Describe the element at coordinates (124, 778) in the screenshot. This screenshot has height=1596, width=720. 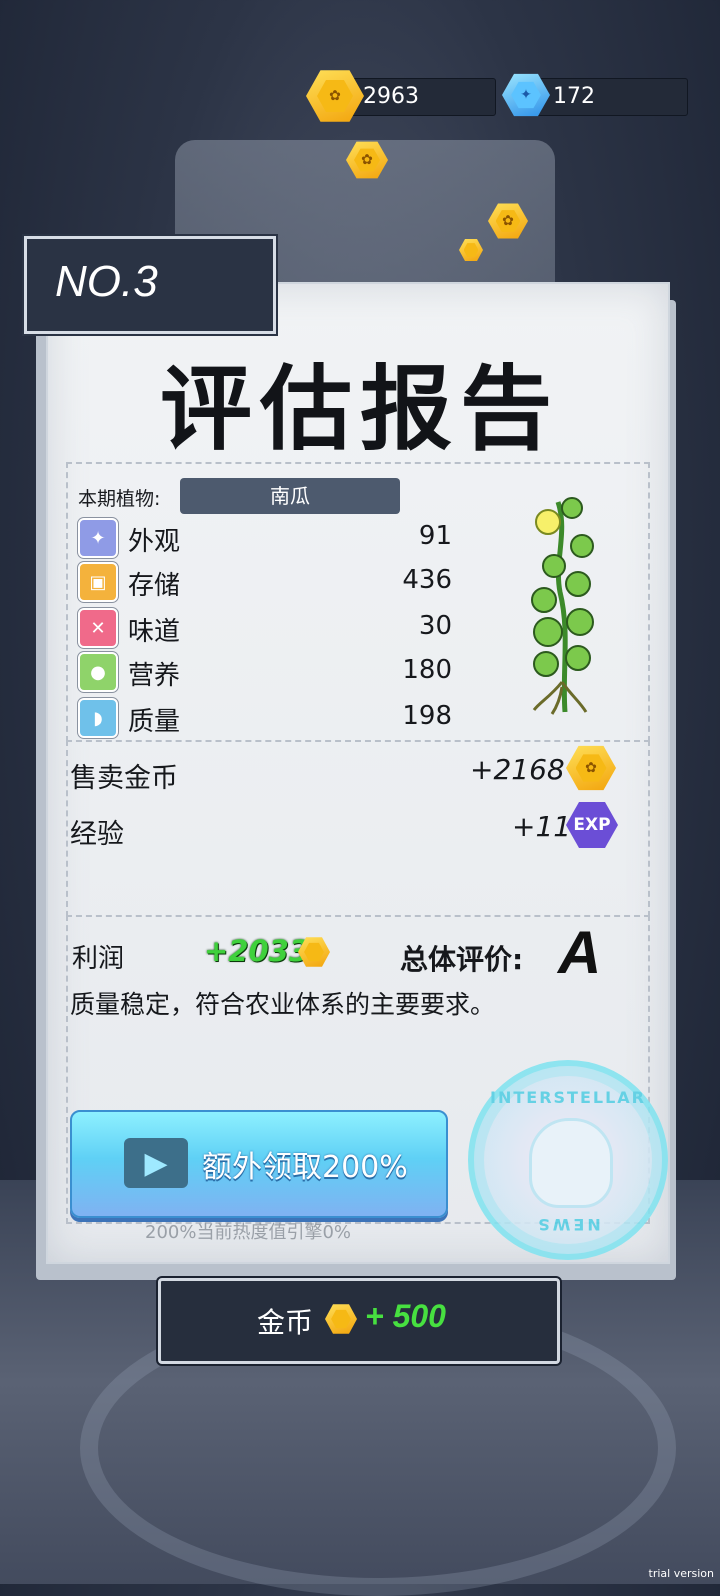
I see `sell-label: 售卖金币` at that location.